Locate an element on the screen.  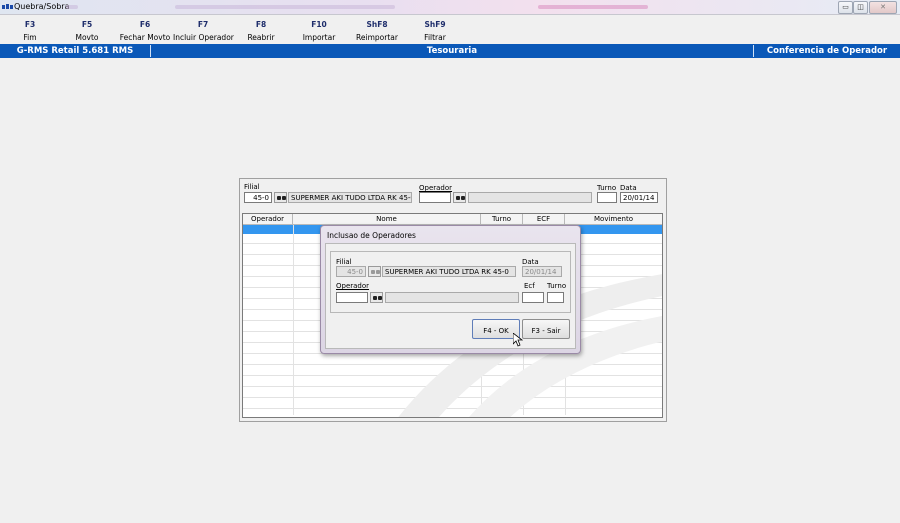
dialog-data-input: 20/01/14 is located at coordinates (542, 271).